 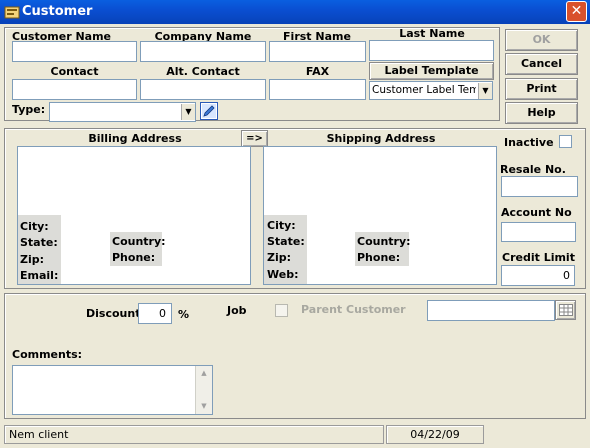 I want to click on last-name-label: Last Name, so click(x=432, y=33).